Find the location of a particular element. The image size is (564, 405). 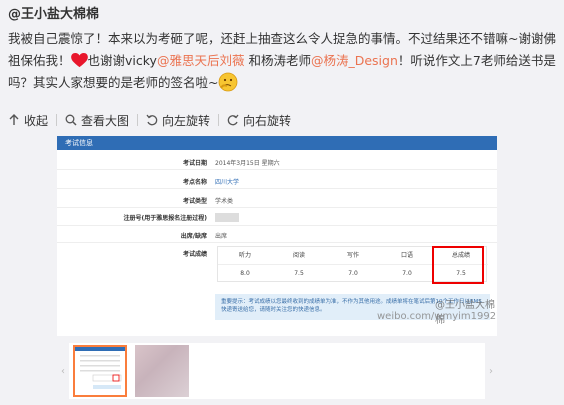

score-label: 考试成绩 is located at coordinates (194, 254).